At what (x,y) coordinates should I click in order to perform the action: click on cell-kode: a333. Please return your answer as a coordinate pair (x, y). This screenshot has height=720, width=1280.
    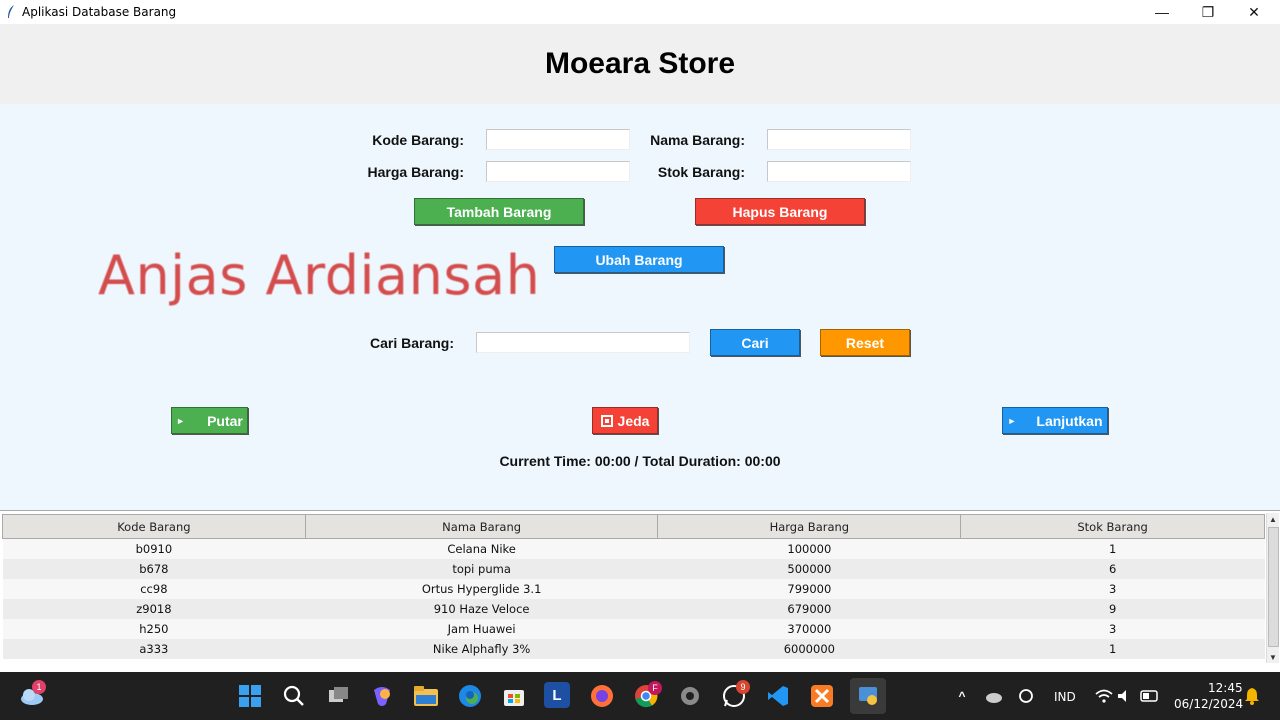
    Looking at the image, I should click on (154, 648).